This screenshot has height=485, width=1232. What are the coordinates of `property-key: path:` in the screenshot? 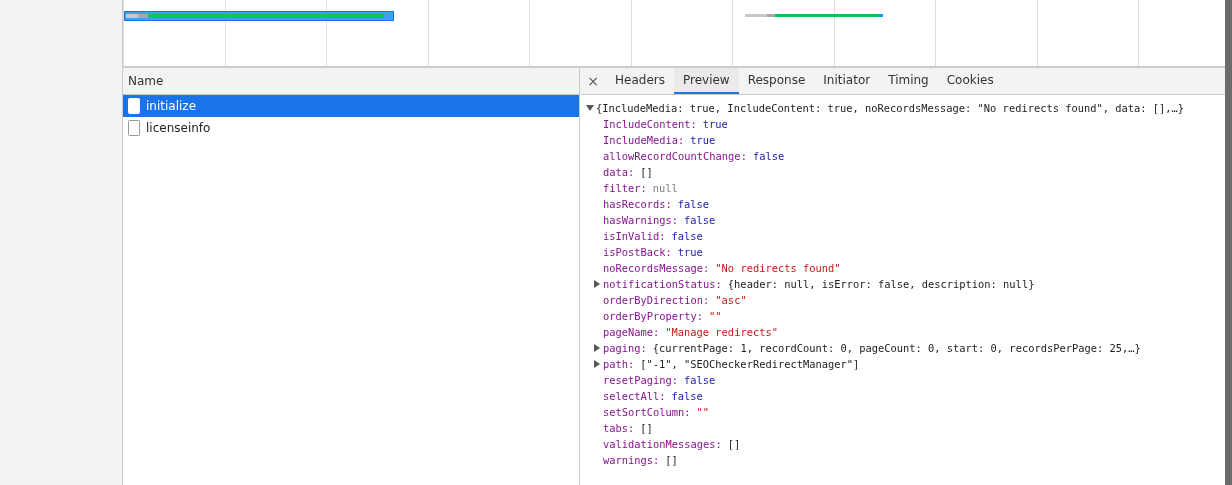 It's located at (619, 364).